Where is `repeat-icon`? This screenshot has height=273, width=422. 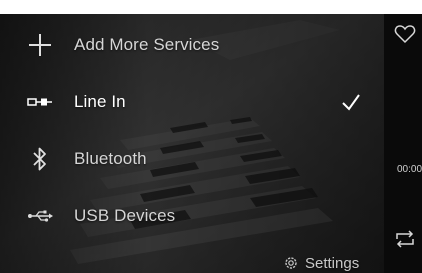
repeat-icon is located at coordinates (405, 239).